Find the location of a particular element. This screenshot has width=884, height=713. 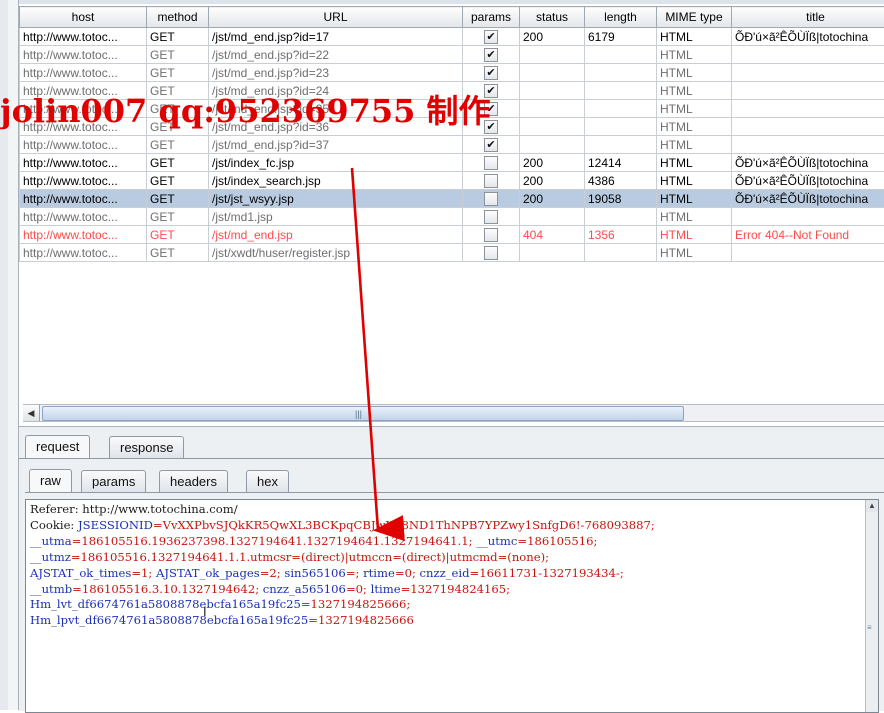

cookie-key: cnzz_eid is located at coordinates (443, 573).